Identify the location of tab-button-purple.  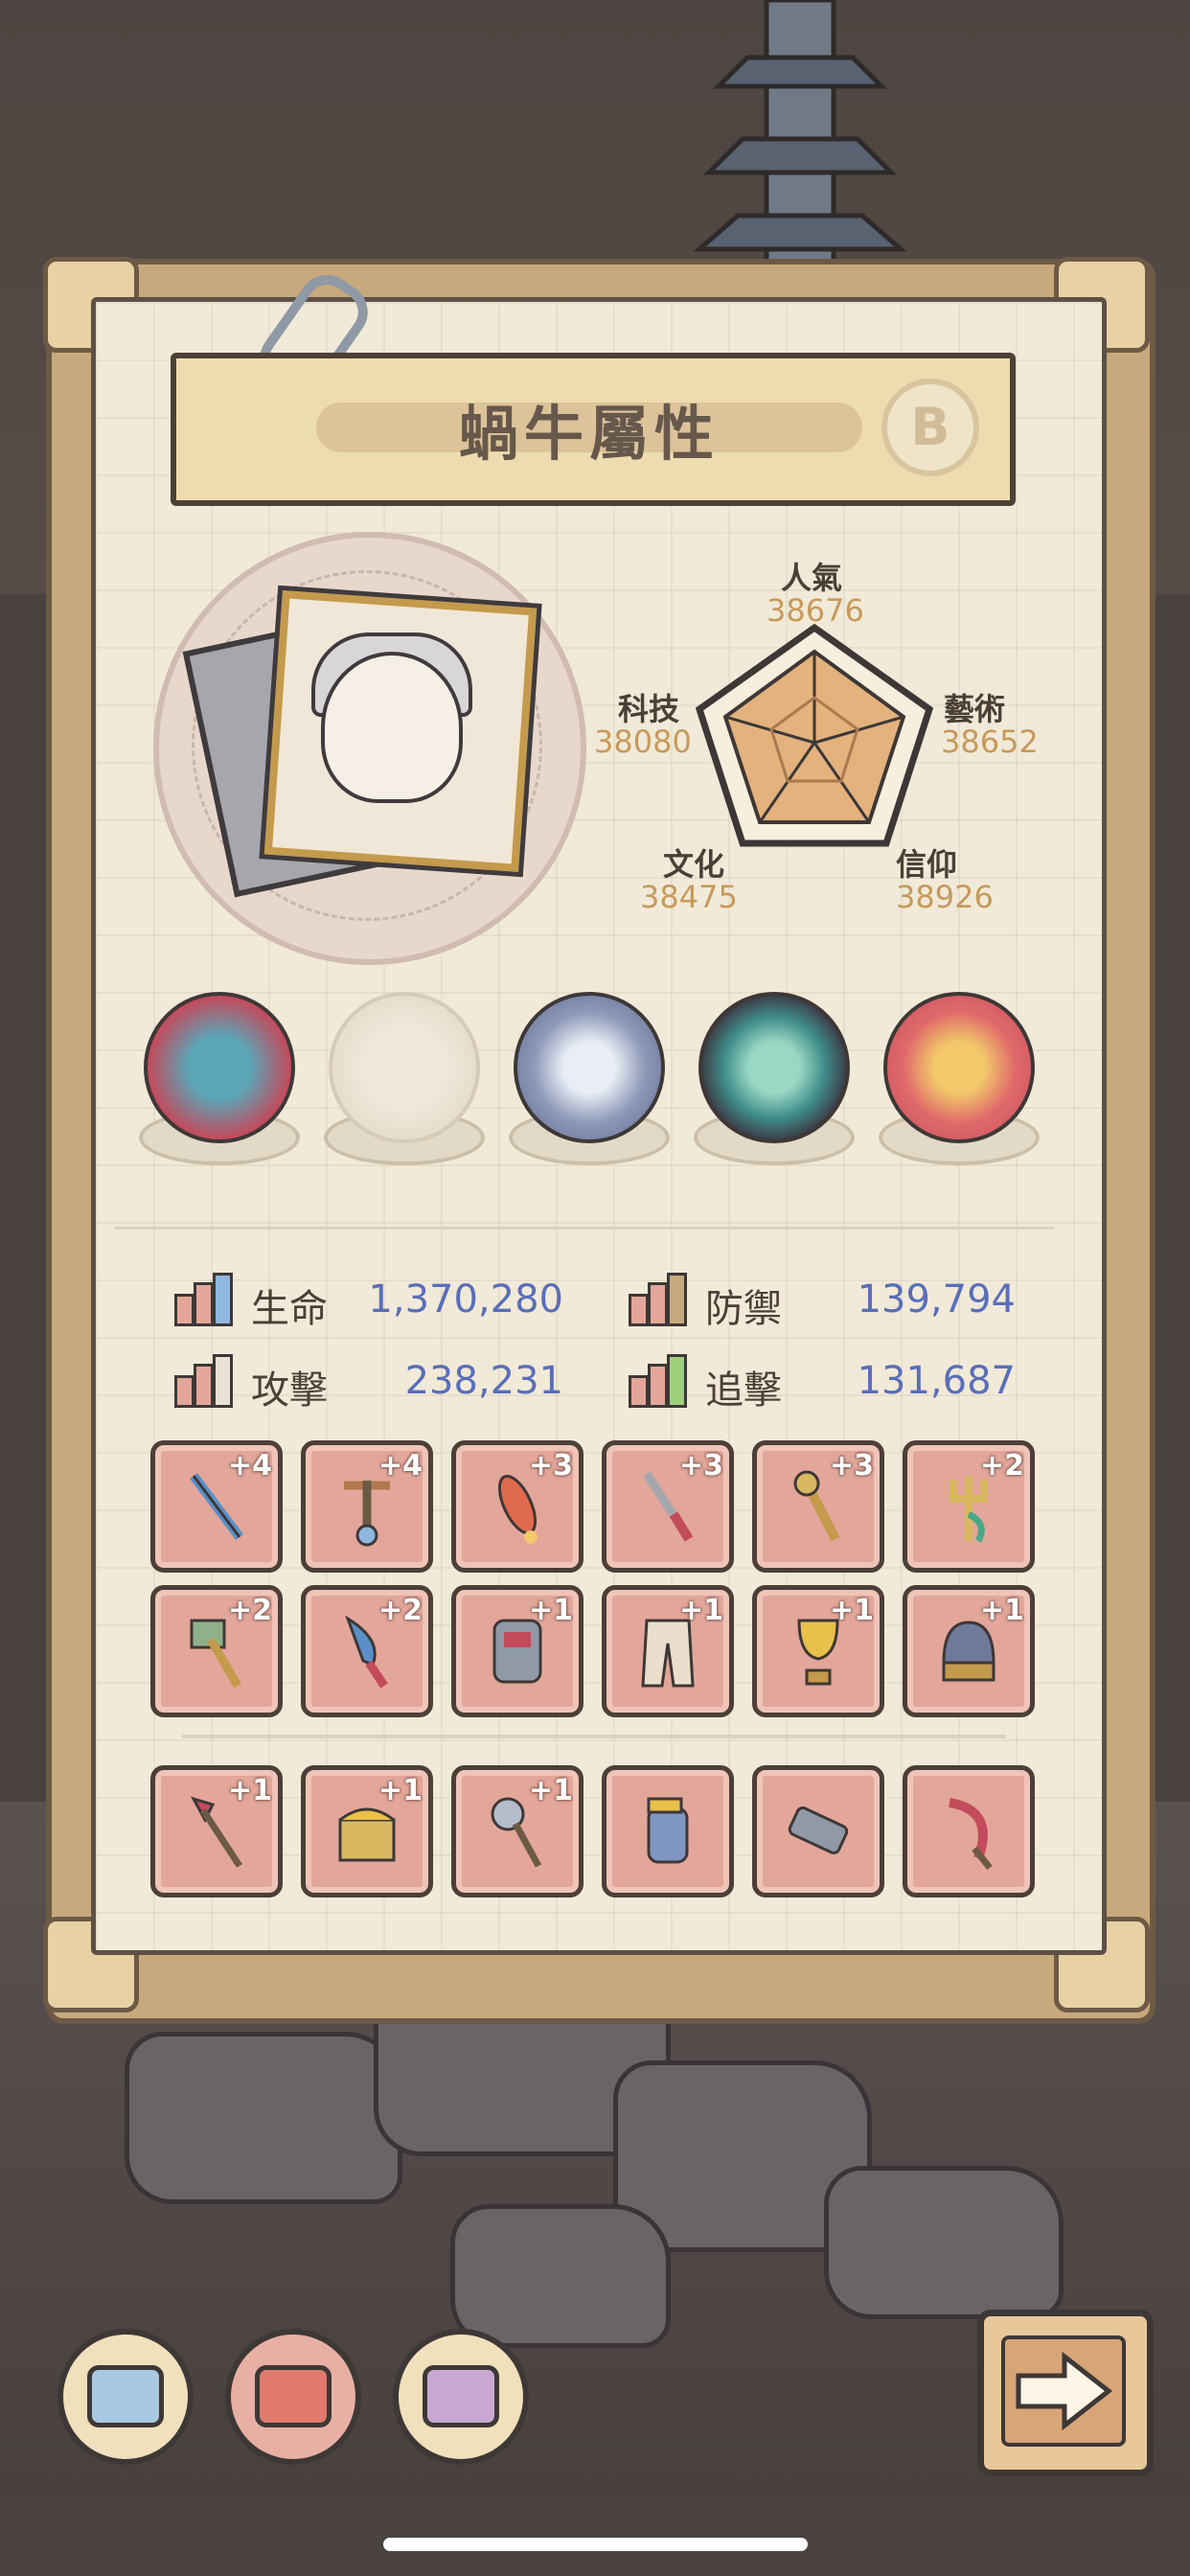
(461, 2397).